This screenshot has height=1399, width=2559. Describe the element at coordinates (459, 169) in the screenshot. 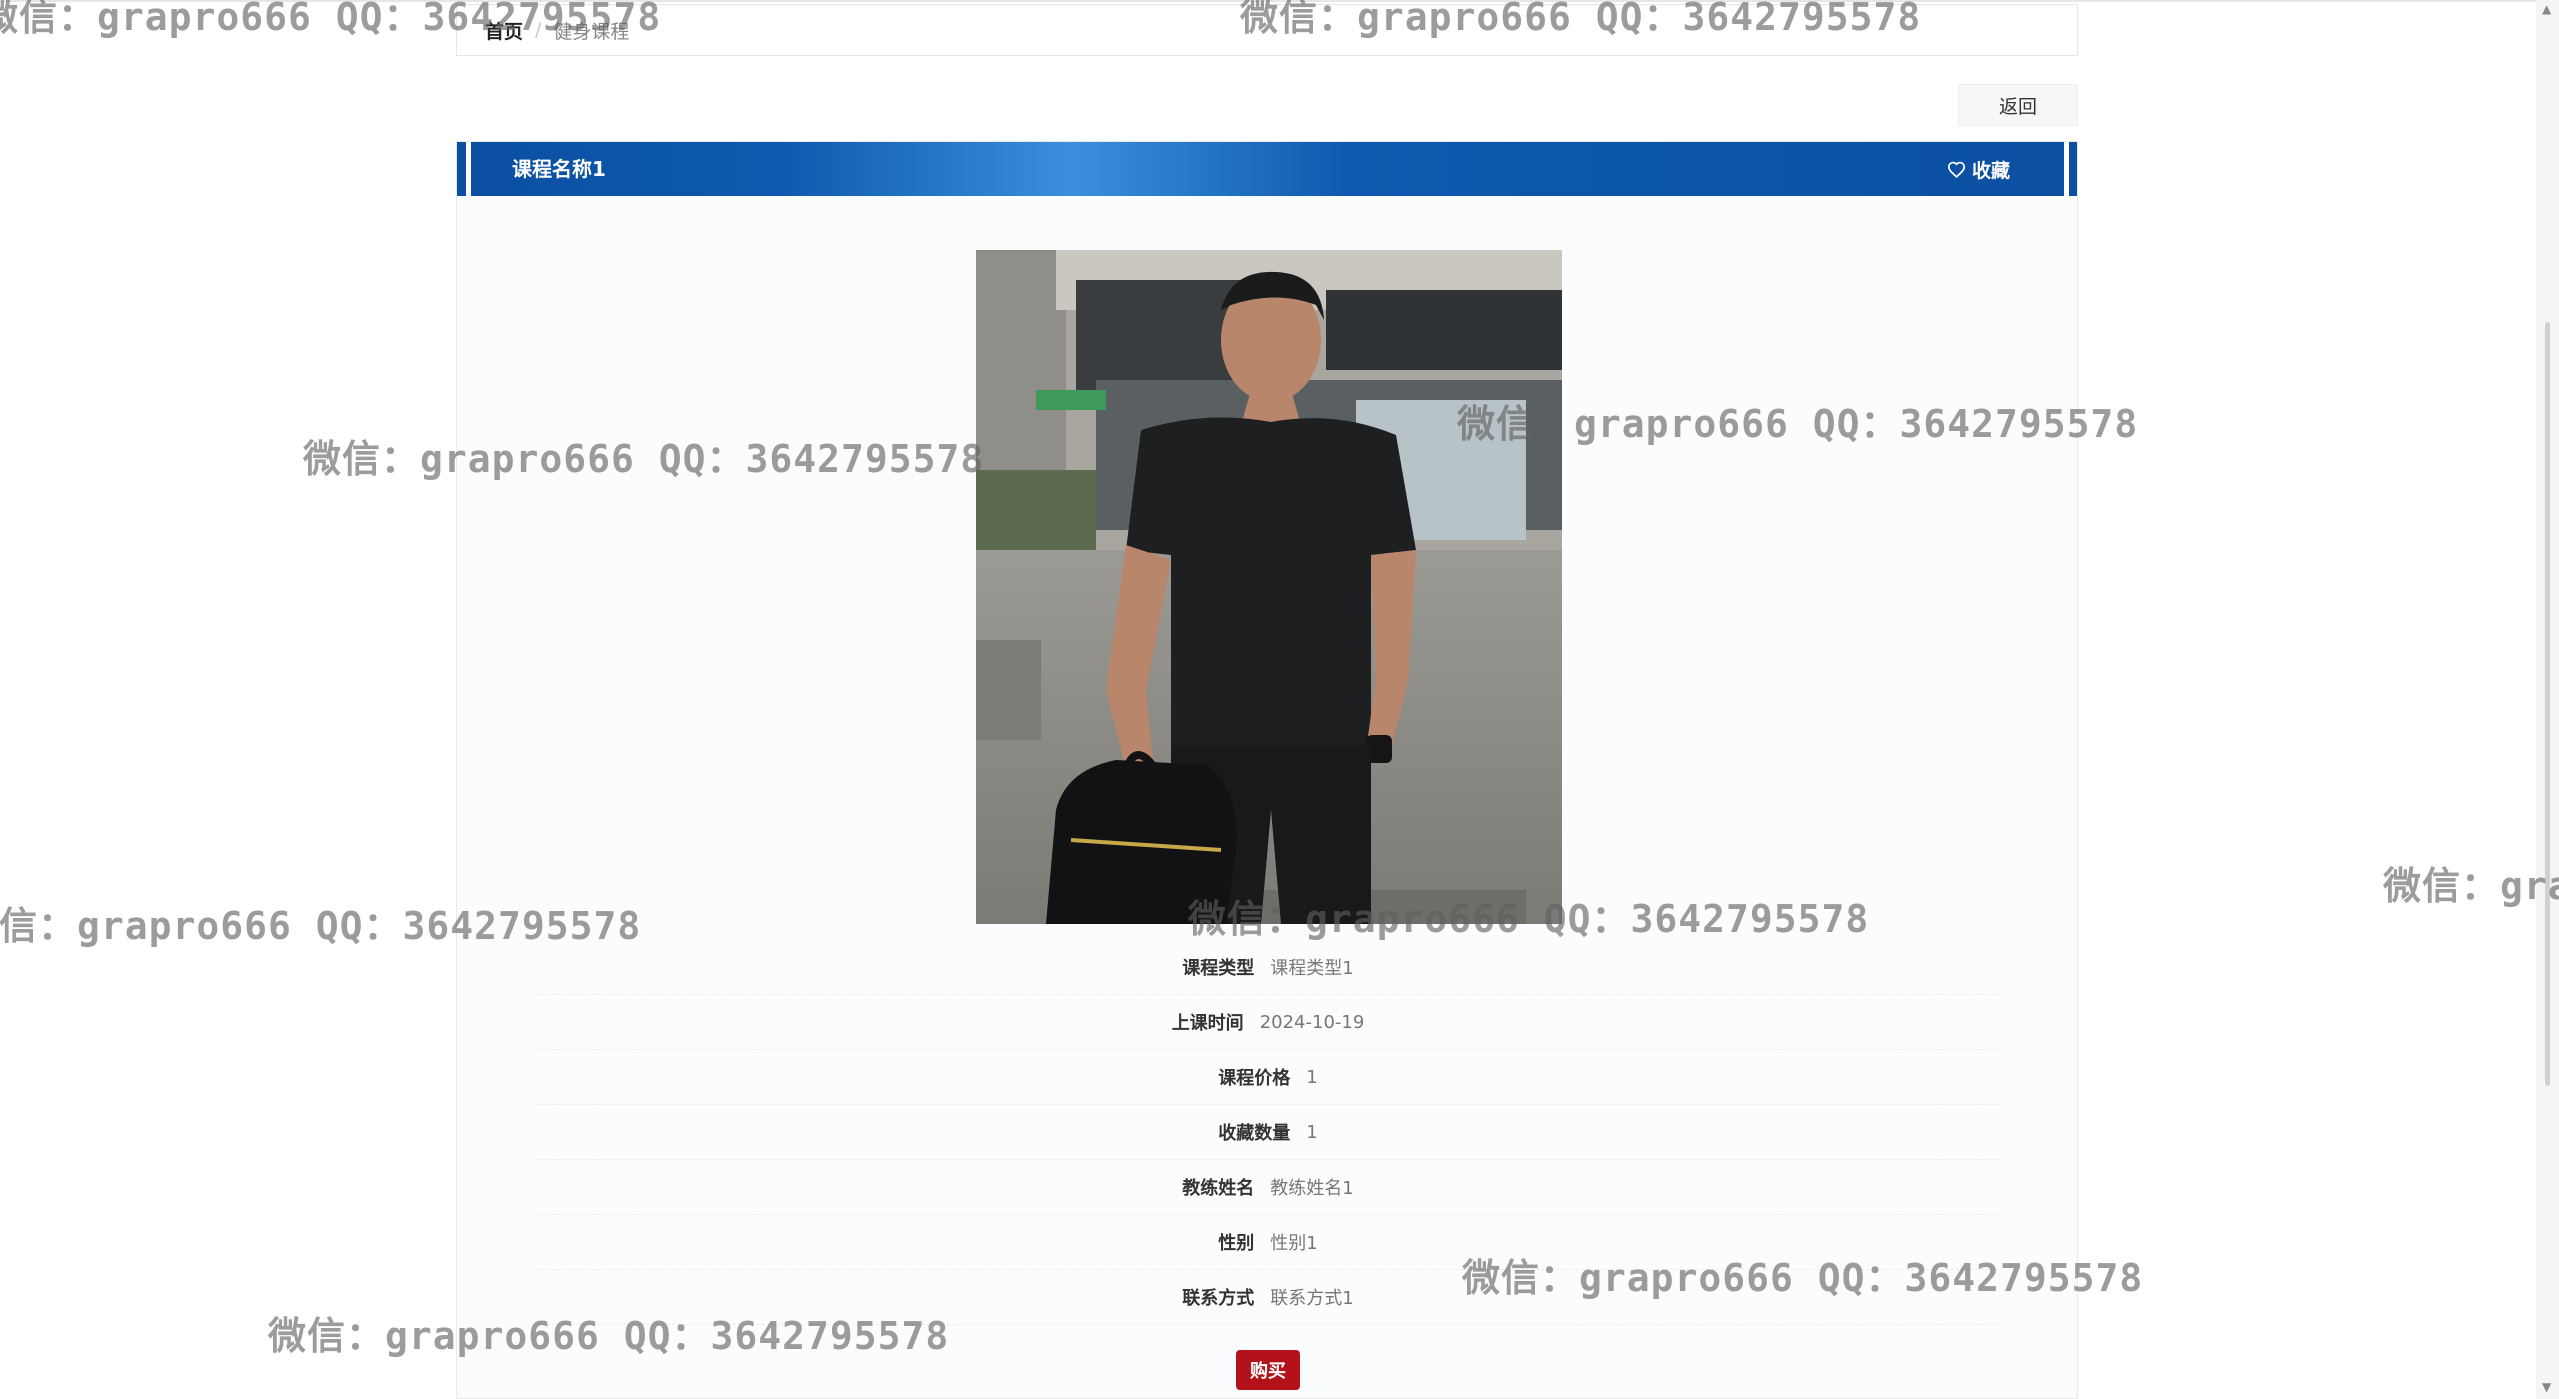

I see `title-bar-edge-left` at that location.